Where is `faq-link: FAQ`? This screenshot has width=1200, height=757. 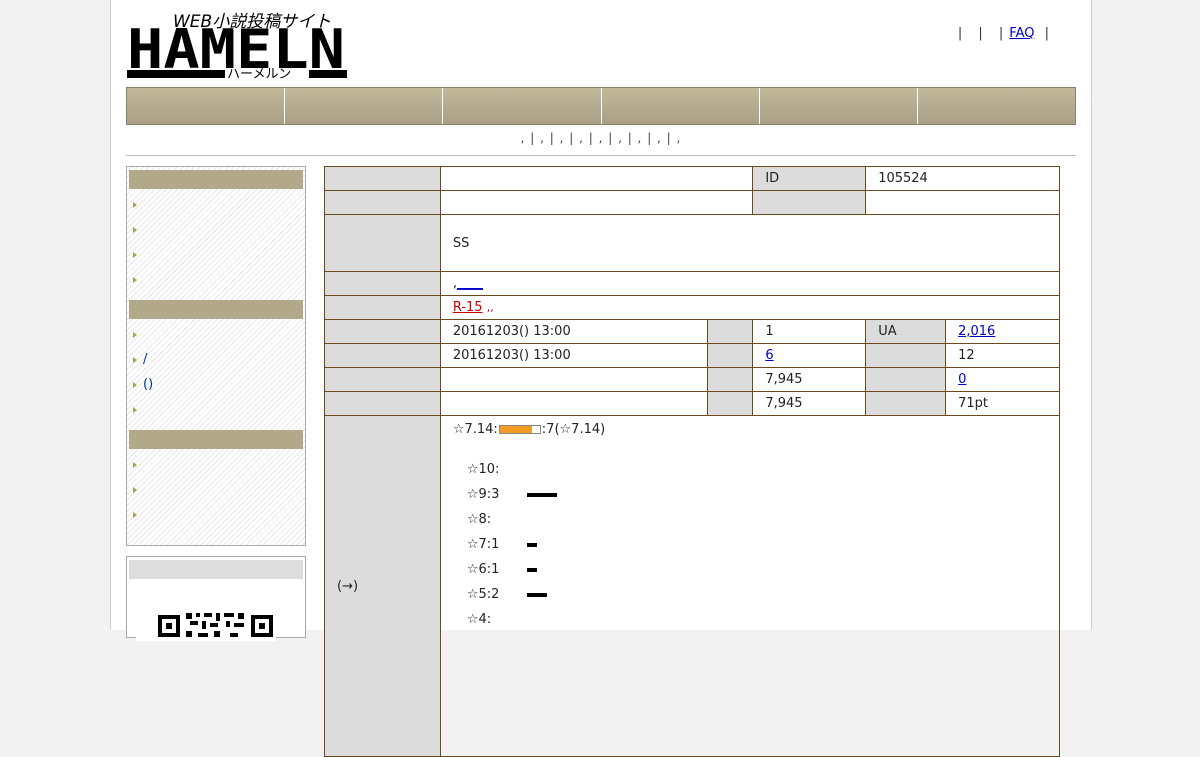 faq-link: FAQ is located at coordinates (1021, 33).